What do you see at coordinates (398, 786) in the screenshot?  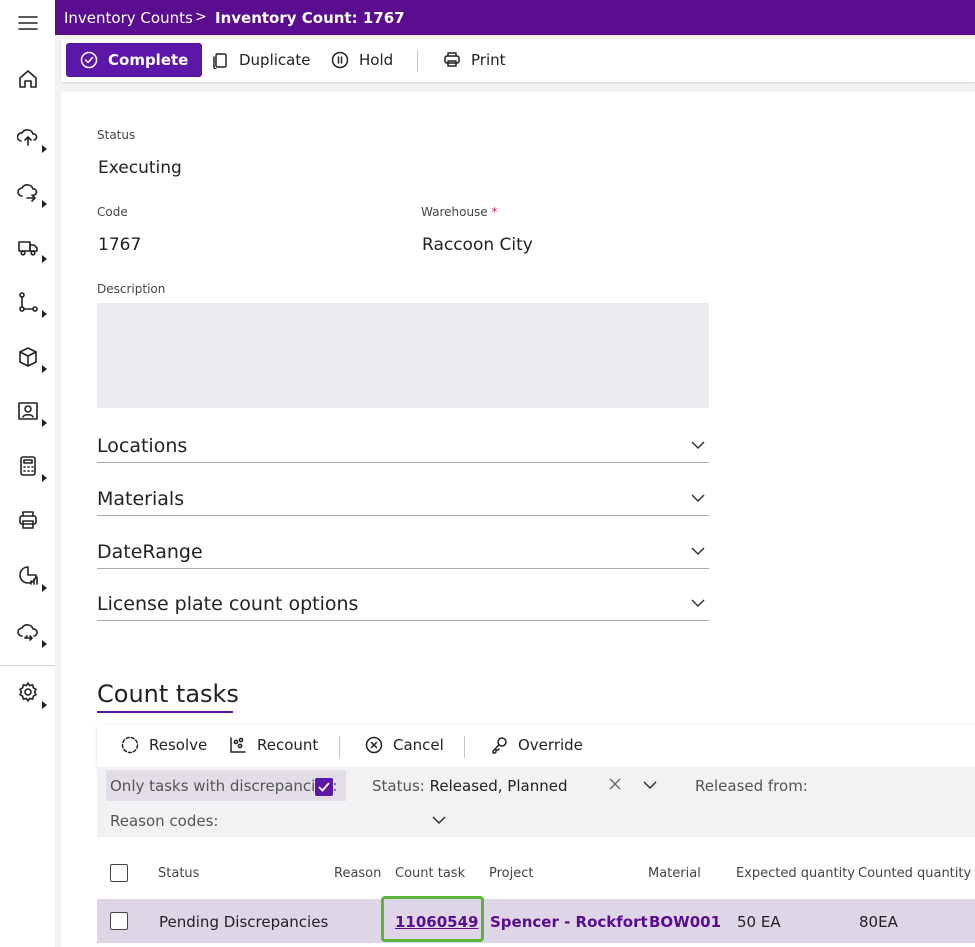 I see `status-filter-label: Status:` at bounding box center [398, 786].